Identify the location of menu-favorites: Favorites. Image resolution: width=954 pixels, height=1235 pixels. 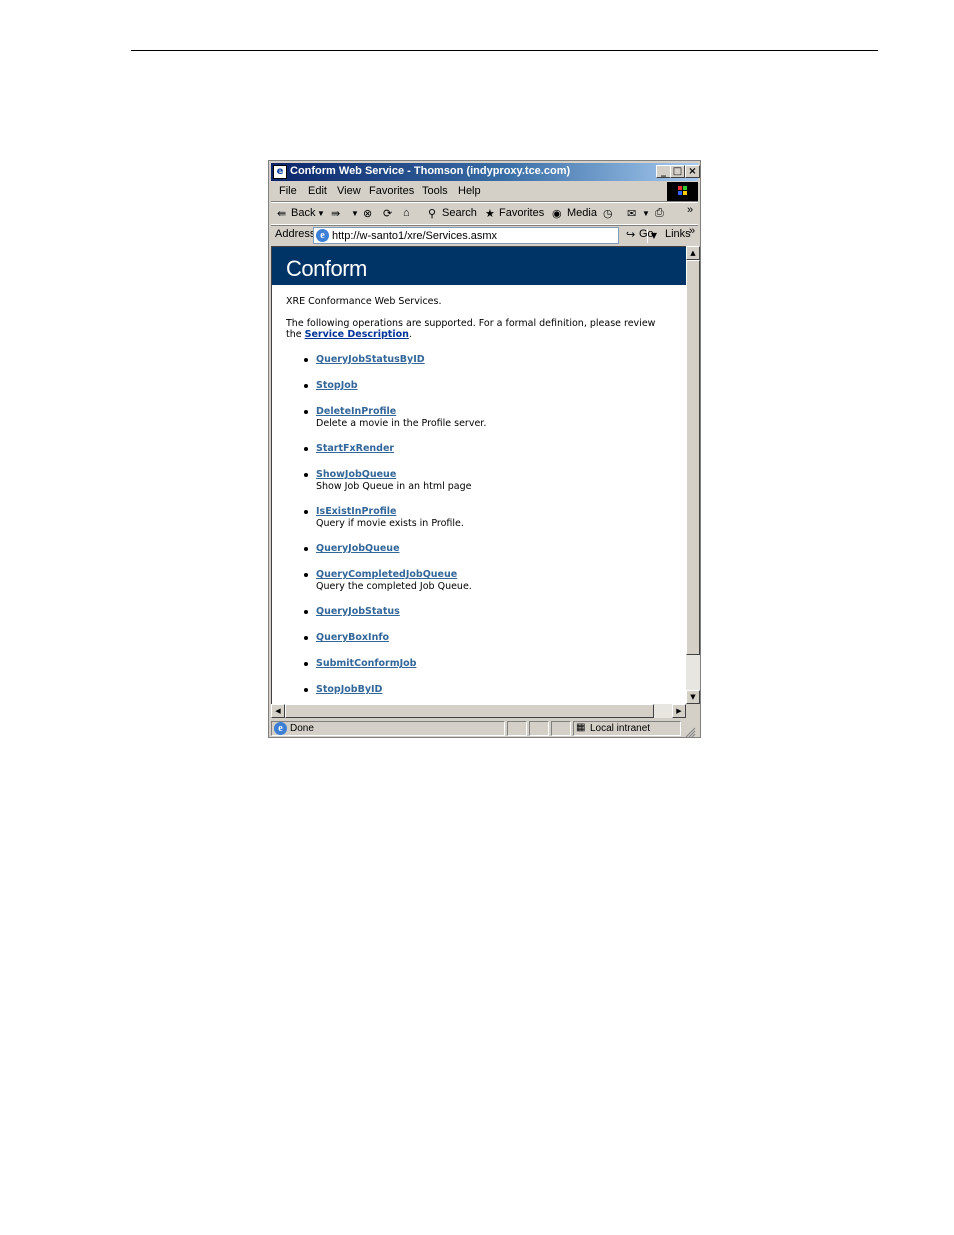
(391, 191).